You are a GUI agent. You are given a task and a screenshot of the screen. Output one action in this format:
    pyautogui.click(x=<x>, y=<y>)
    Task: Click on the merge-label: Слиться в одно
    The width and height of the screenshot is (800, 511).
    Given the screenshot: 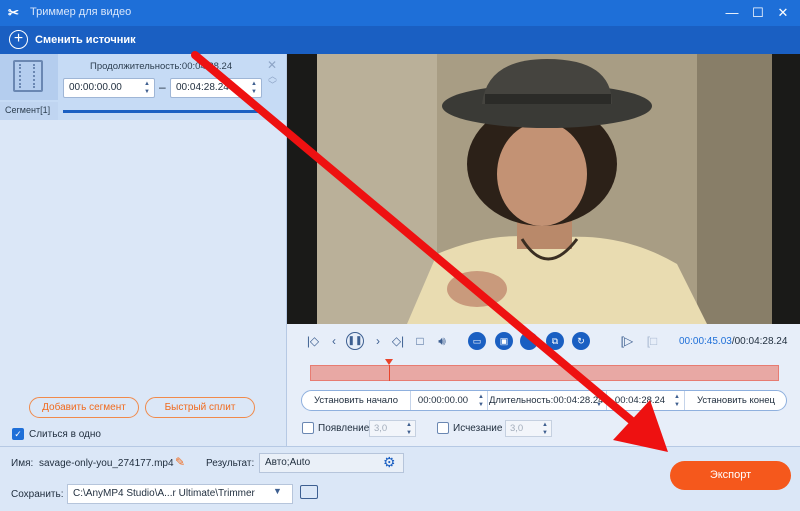 What is the action you would take?
    pyautogui.click(x=65, y=434)
    